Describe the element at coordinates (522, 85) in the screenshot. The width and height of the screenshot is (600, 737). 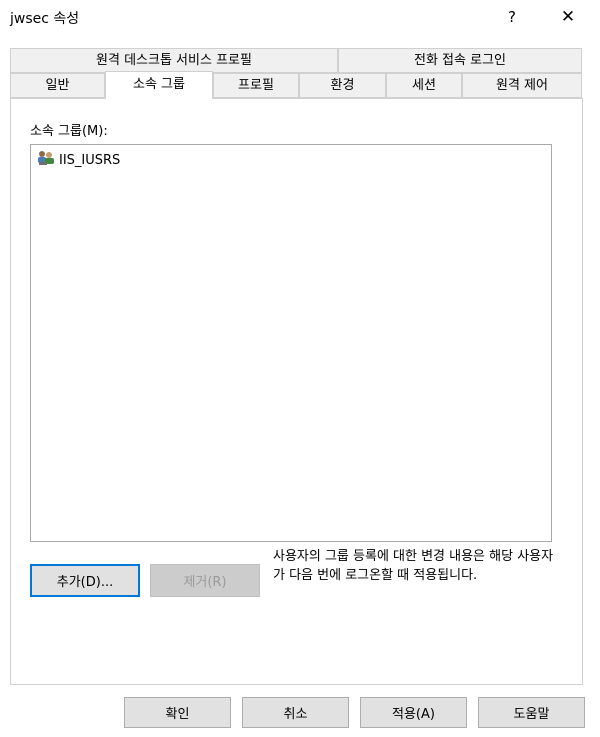
I see `tab-remote-control: 원격 제어` at that location.